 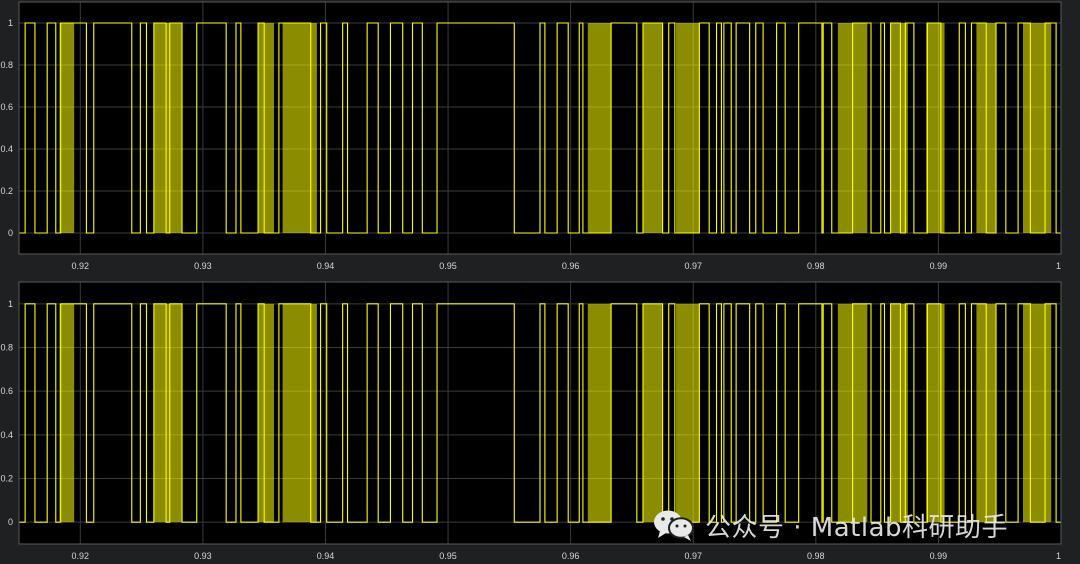 I want to click on watermark: 公众号 · Matlab科研助手, so click(x=829, y=525).